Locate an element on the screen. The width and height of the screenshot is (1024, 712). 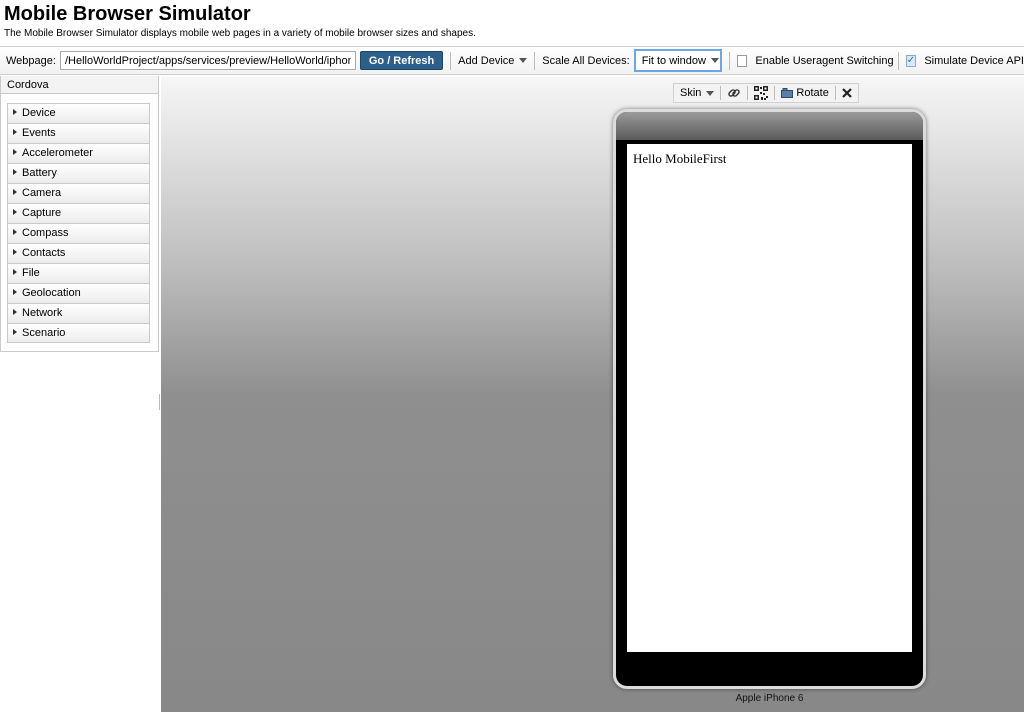
sidebar-item-label: Accelerometer is located at coordinates (57, 153).